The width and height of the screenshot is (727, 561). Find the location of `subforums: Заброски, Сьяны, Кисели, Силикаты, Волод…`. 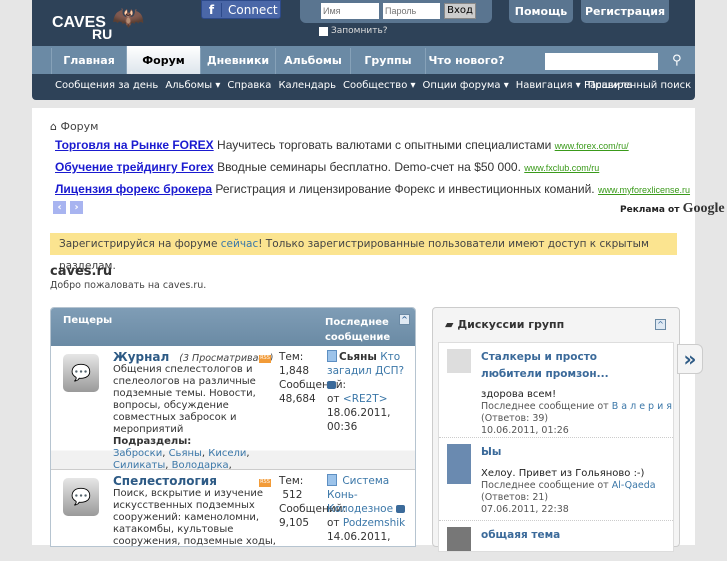

subforums: Заброски, Сьяны, Кисели, Силикаты, Волод… is located at coordinates (181, 459).